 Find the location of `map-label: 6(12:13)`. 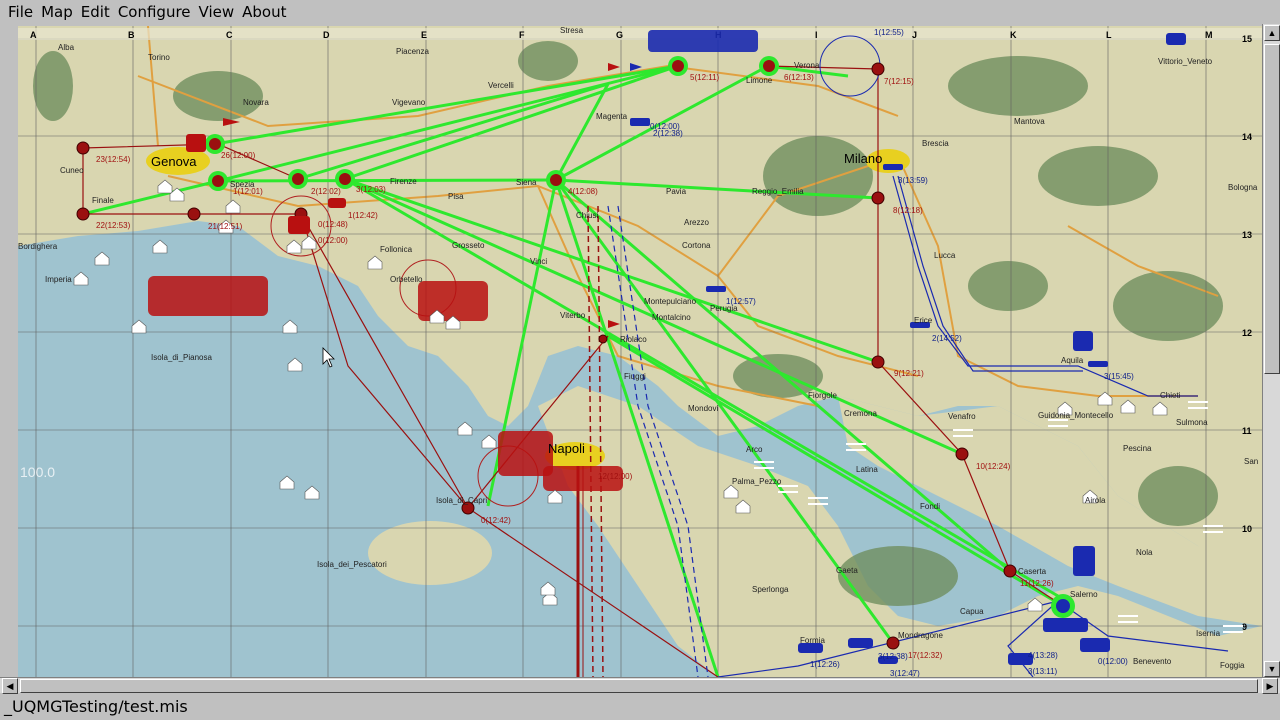

map-label: 6(12:13) is located at coordinates (799, 77).